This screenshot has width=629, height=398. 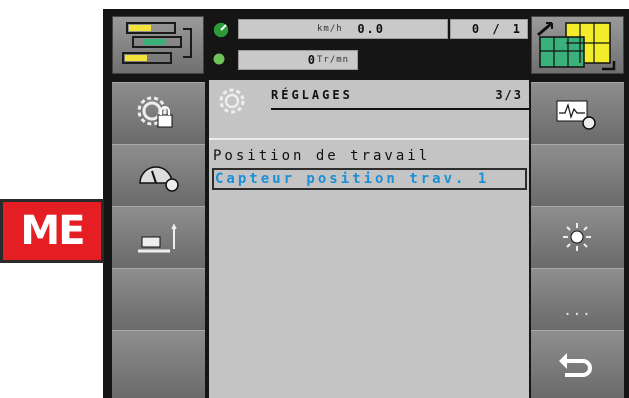 I want to click on speed-value: 0.0, so click(x=371, y=29).